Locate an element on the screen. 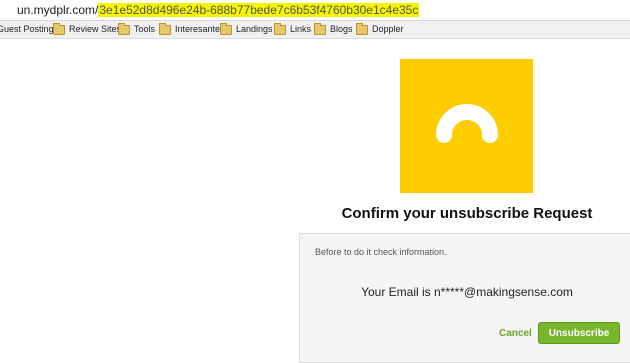 The height and width of the screenshot is (363, 630). bookmark-interesante: Interesante is located at coordinates (189, 29).